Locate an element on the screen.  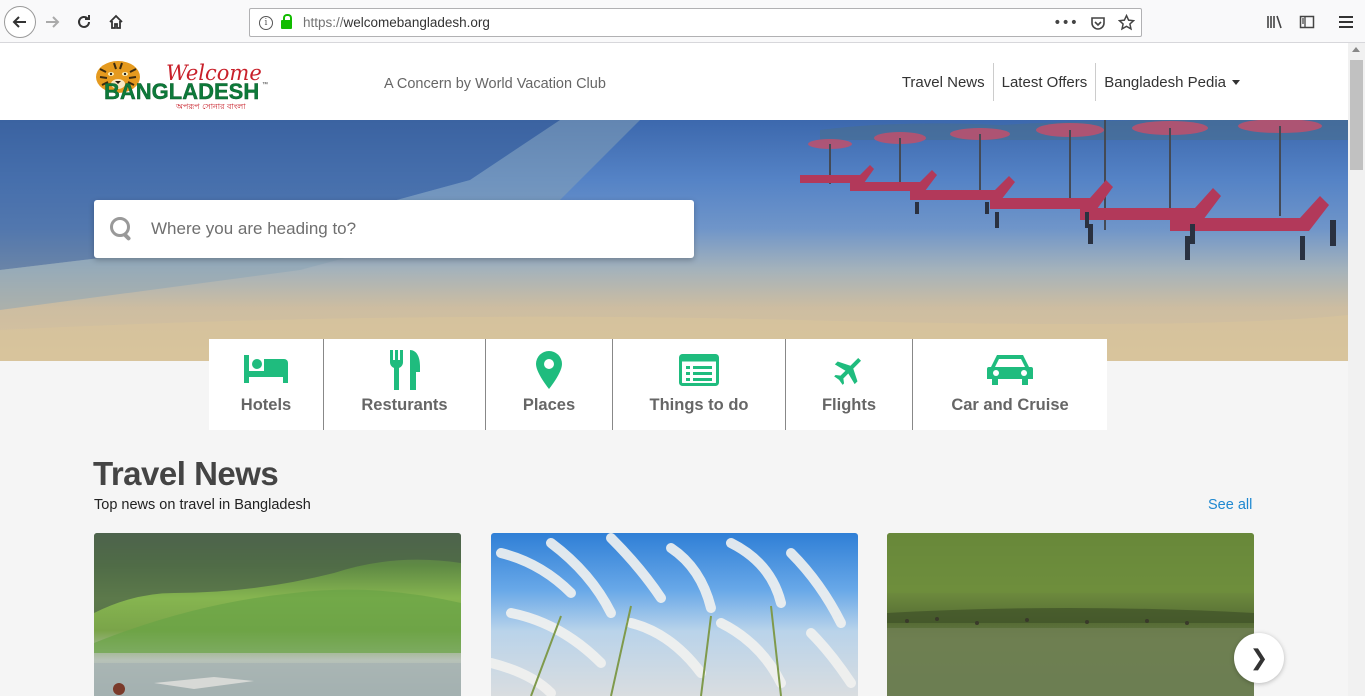
category-things-to-do: Things to do is located at coordinates (699, 384).